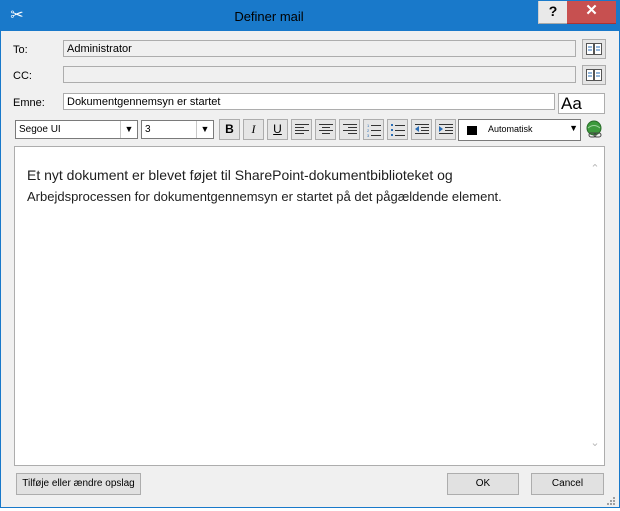  What do you see at coordinates (309, 101) in the screenshot?
I see `subject-field: Dokumentgennemsyn er startet` at bounding box center [309, 101].